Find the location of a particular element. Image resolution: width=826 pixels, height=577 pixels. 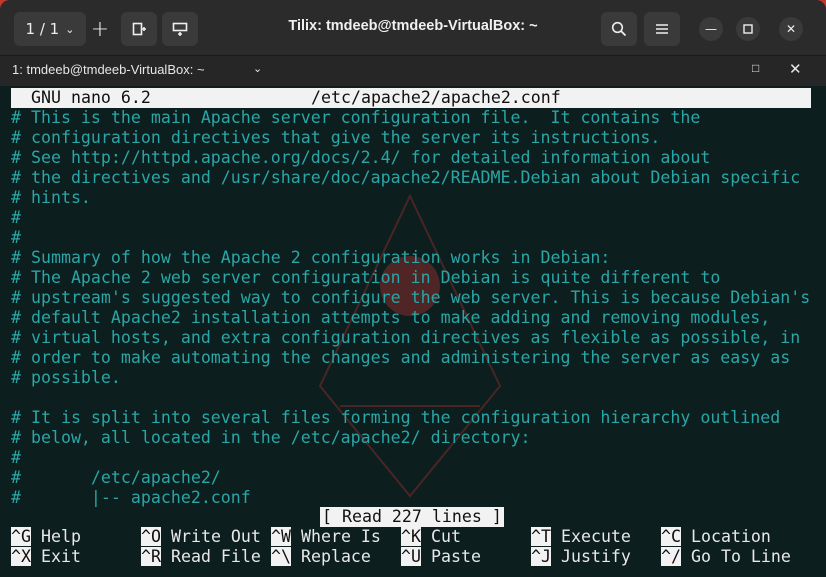

shortcut-key: ^G is located at coordinates (21, 536).